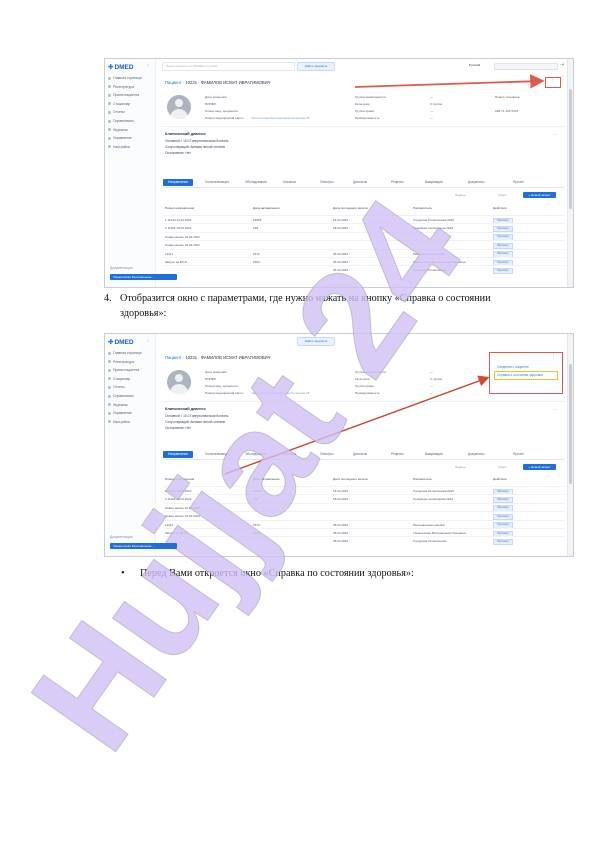 Image resolution: width=596 pixels, height=842 pixels. I want to click on divider, so click(363, 401).